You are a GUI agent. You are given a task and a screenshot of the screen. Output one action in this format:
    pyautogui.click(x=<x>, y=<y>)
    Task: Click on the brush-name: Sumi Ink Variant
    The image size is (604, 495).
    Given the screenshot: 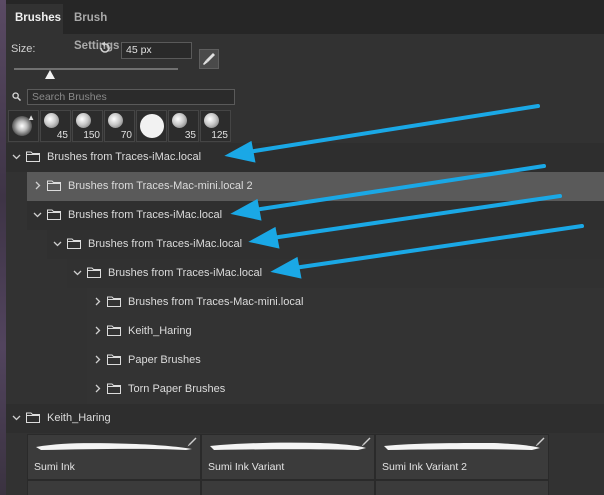 What is the action you would take?
    pyautogui.click(x=246, y=467)
    